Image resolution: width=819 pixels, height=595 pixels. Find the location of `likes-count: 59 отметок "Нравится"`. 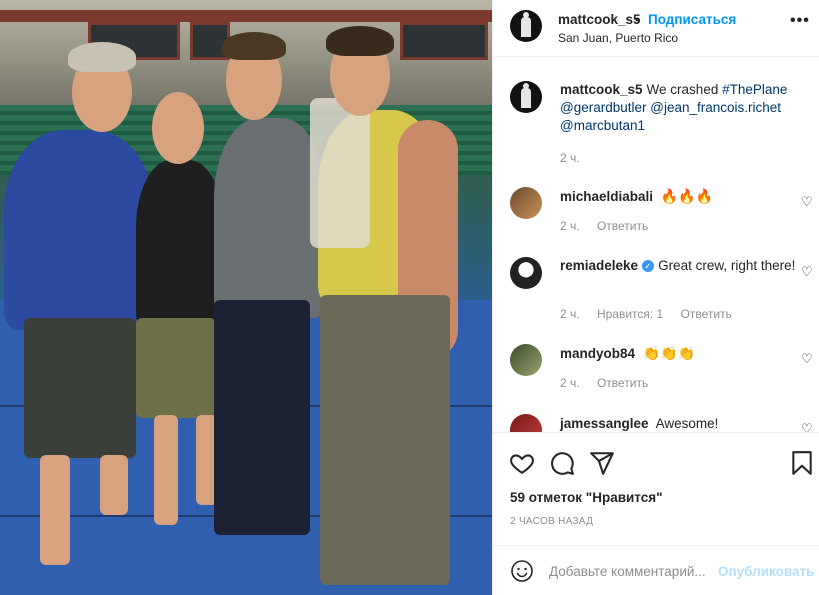

likes-count: 59 отметок "Нравится" is located at coordinates (586, 497).